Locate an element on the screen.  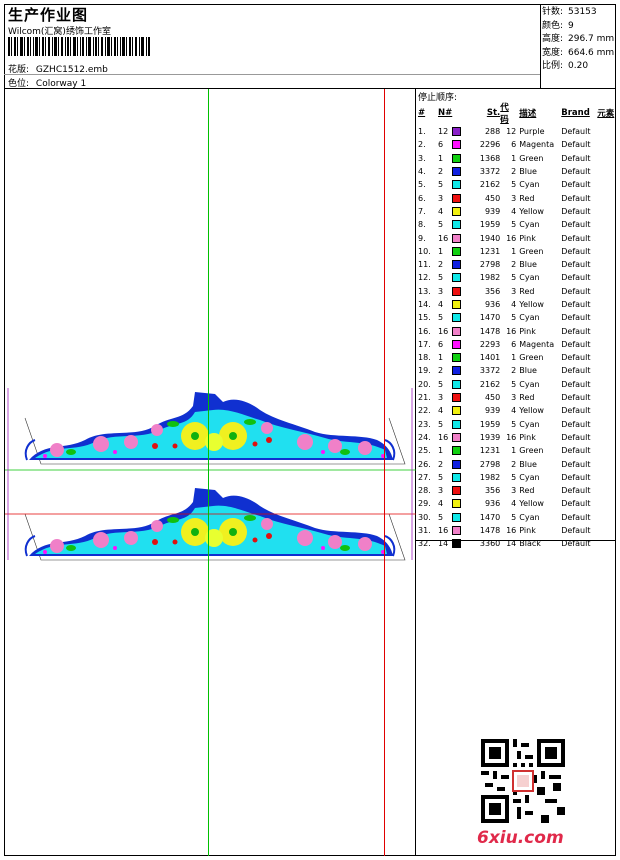
table-row: 4. 2 3372 2 Blue Default is located at coordinates (516, 171).